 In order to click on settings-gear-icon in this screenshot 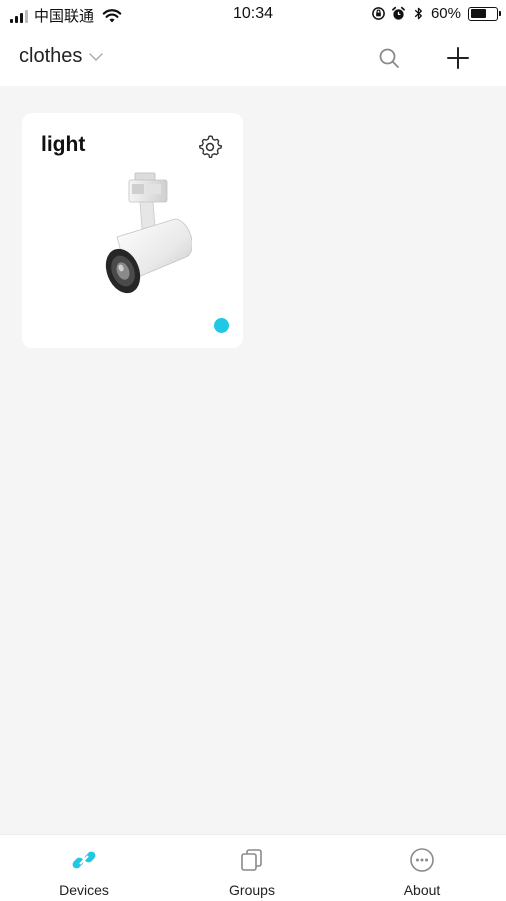, I will do `click(210, 147)`.